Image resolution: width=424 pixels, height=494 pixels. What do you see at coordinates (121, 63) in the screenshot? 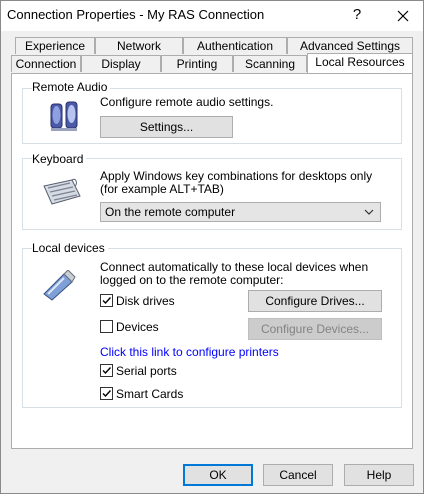
I see `tab-display: Display` at bounding box center [121, 63].